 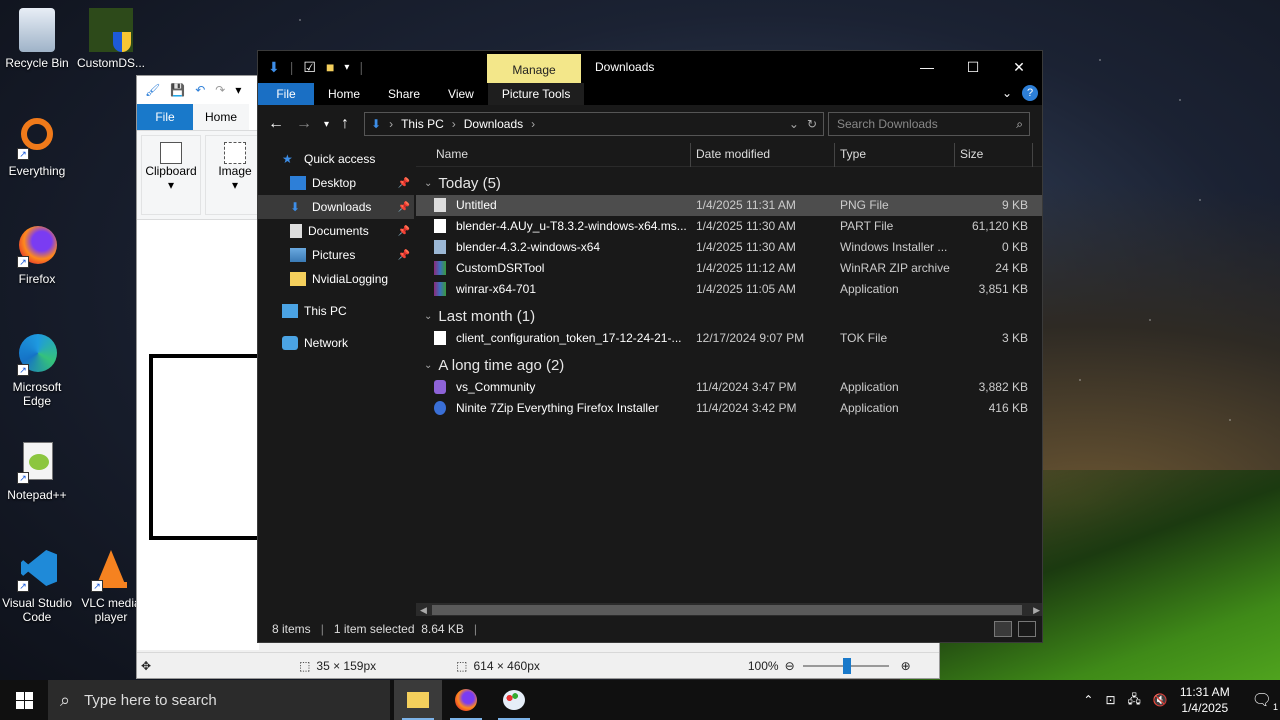 I want to click on notifications-icon: 🗨 1, so click(x=1265, y=701).